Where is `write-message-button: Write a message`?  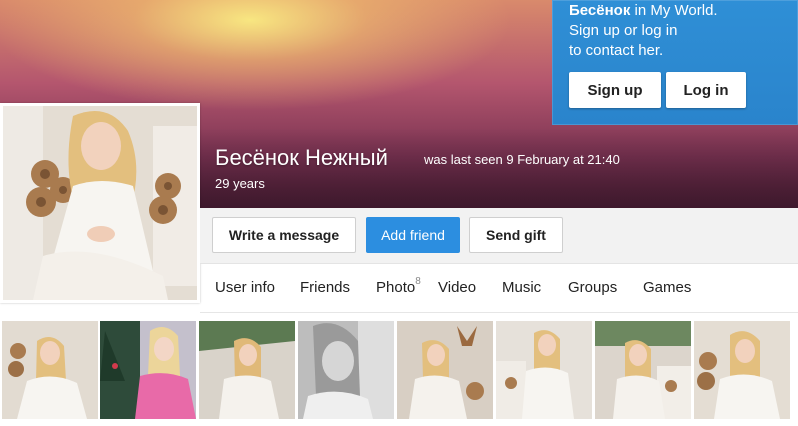 write-message-button: Write a message is located at coordinates (284, 235).